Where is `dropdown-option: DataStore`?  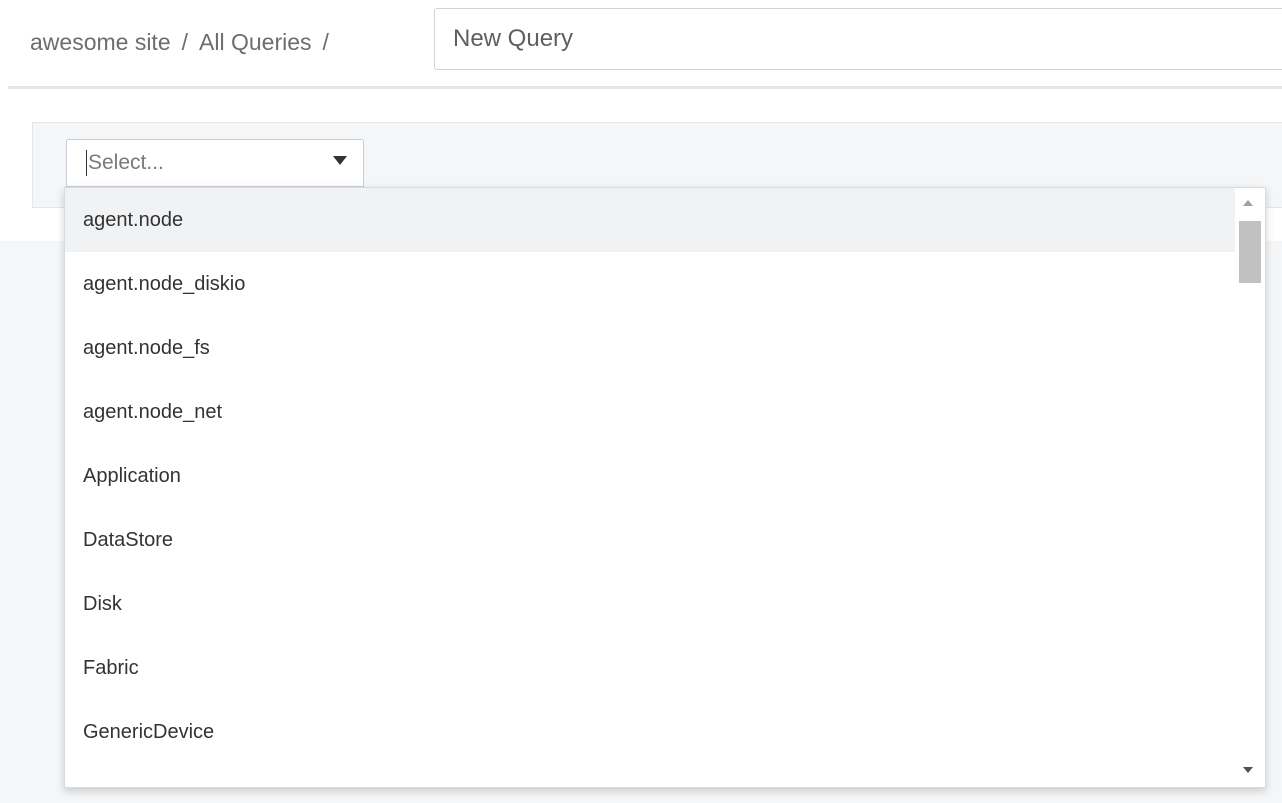 dropdown-option: DataStore is located at coordinates (651, 540).